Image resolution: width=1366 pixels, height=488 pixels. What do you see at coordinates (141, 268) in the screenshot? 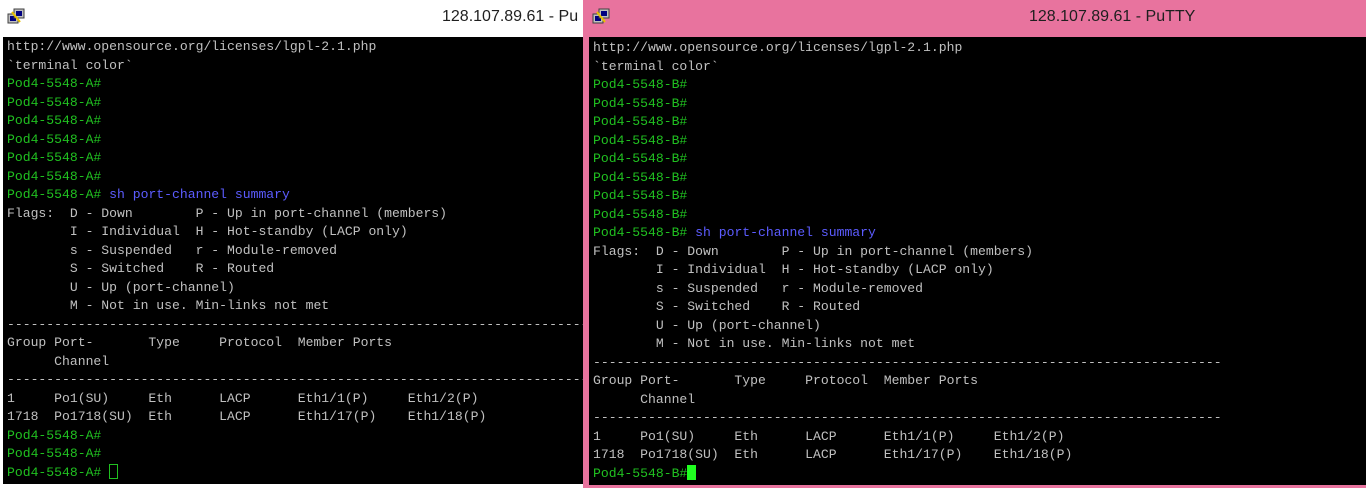
I see `line-text: S - Switched R - Routed` at bounding box center [141, 268].